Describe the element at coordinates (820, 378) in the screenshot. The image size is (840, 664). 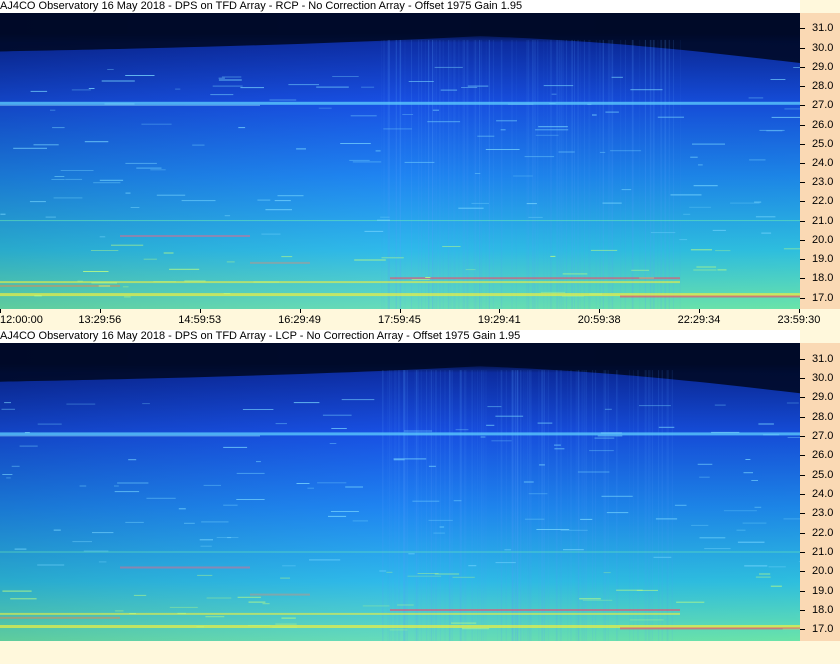
I see `lcp-frequency-tick: 30.0` at that location.